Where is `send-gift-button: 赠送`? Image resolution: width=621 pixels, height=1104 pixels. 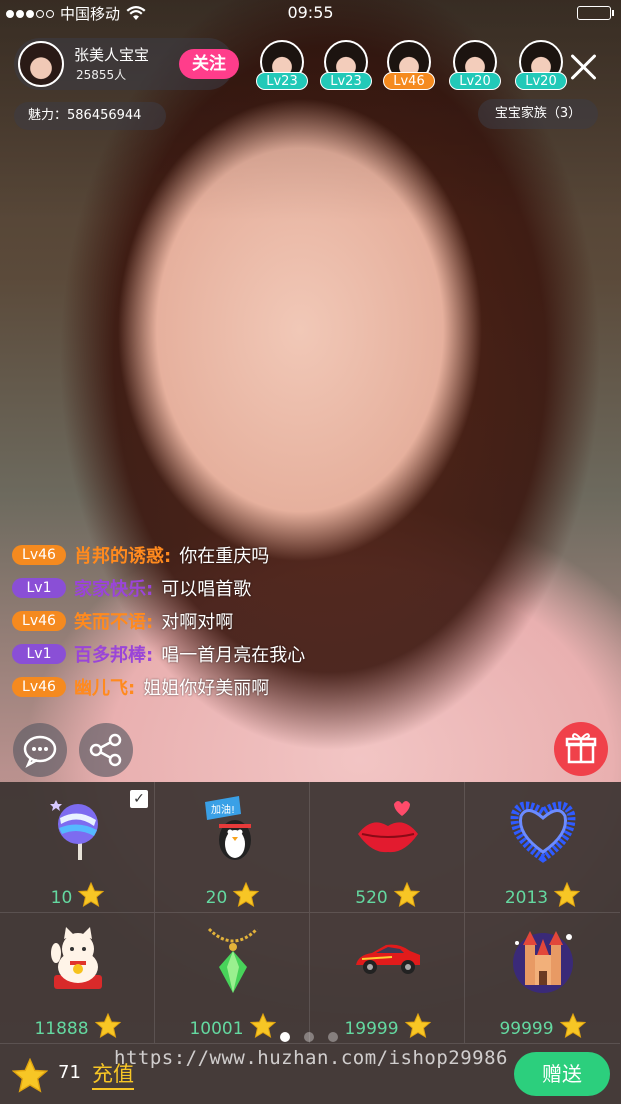
send-gift-button: 赠送 is located at coordinates (562, 1074).